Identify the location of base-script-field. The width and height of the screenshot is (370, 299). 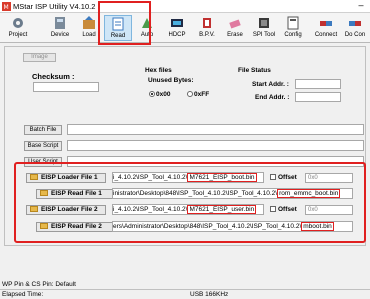
(215, 145).